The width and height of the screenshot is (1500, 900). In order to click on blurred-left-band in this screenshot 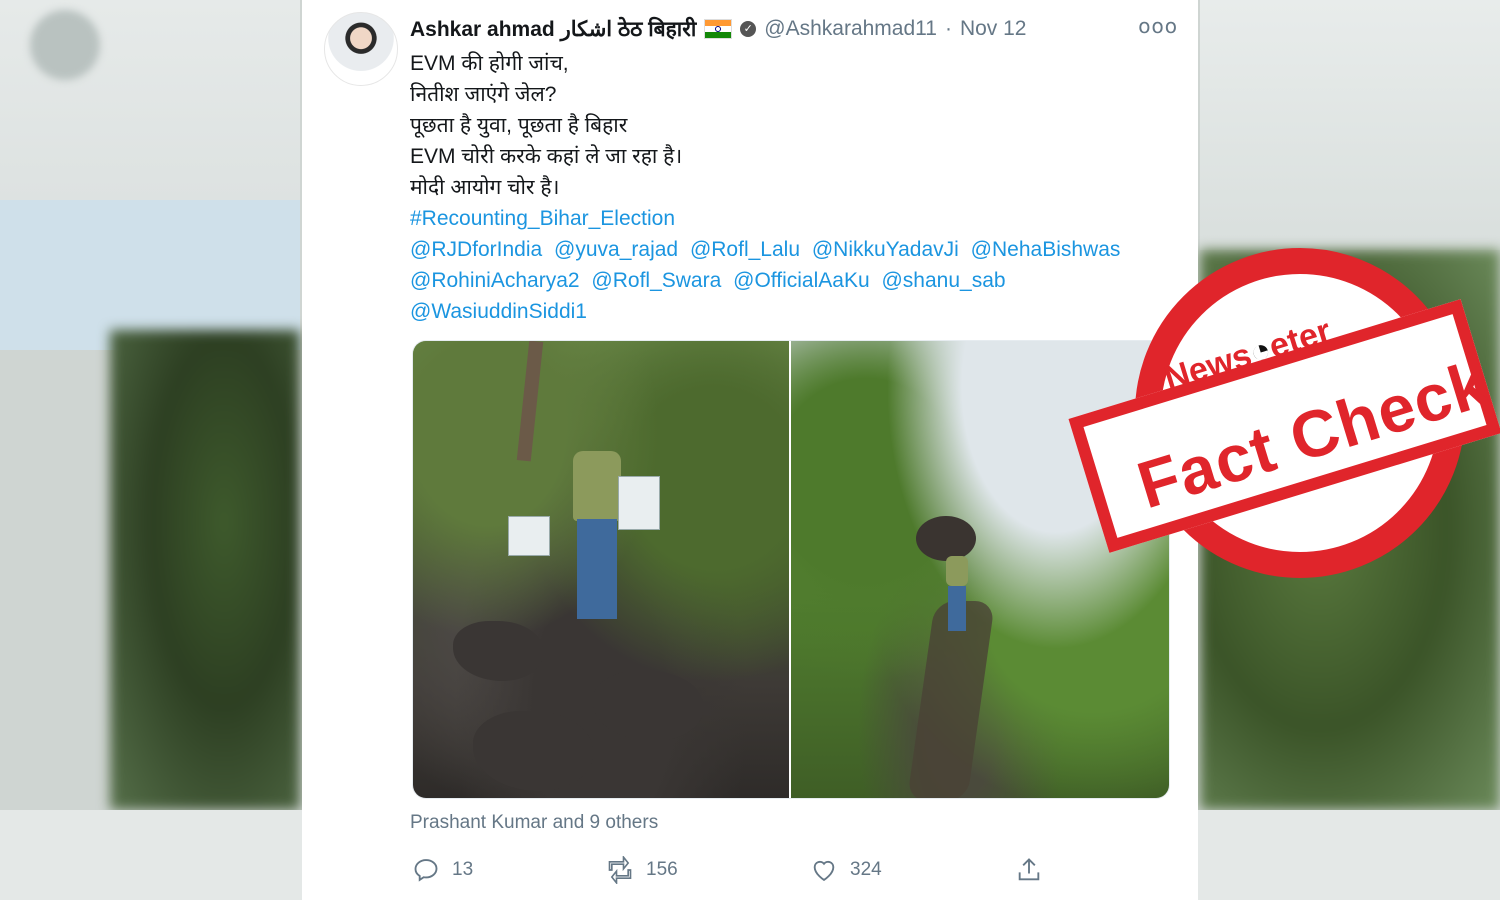, I will do `click(150, 275)`.